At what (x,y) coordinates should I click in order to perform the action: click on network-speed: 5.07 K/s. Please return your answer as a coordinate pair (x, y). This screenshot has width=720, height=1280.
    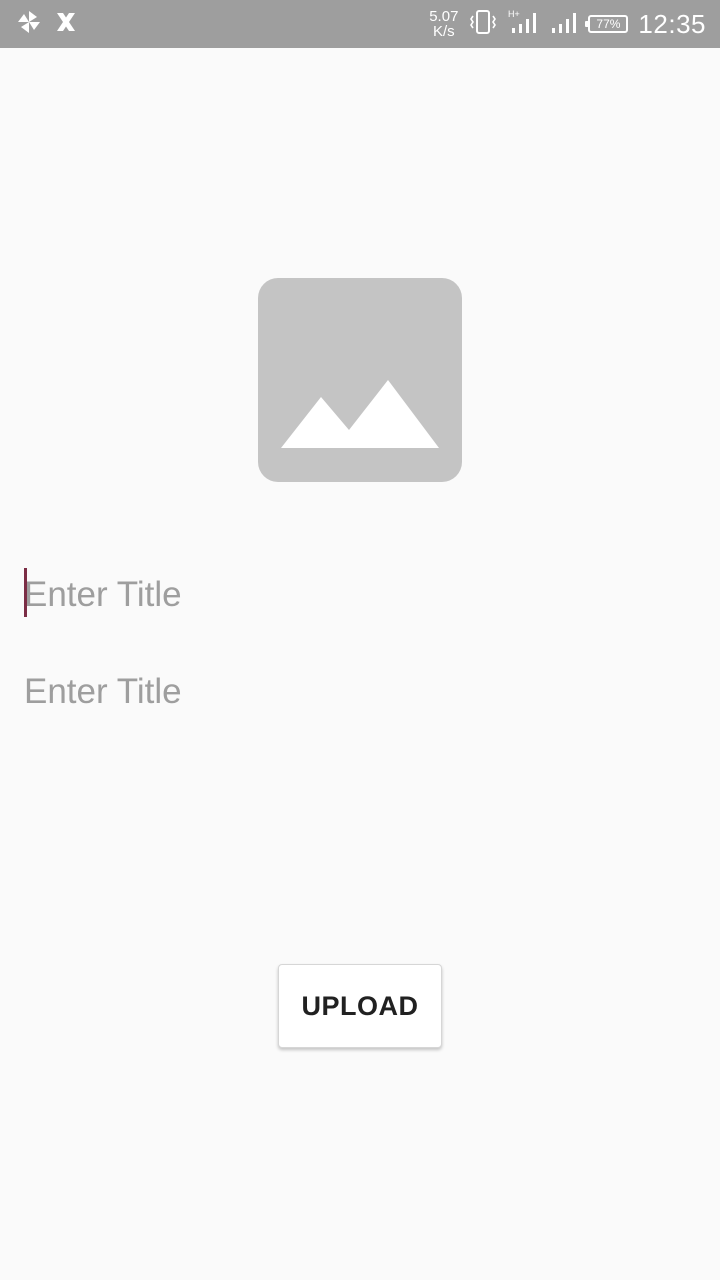
    Looking at the image, I should click on (443, 24).